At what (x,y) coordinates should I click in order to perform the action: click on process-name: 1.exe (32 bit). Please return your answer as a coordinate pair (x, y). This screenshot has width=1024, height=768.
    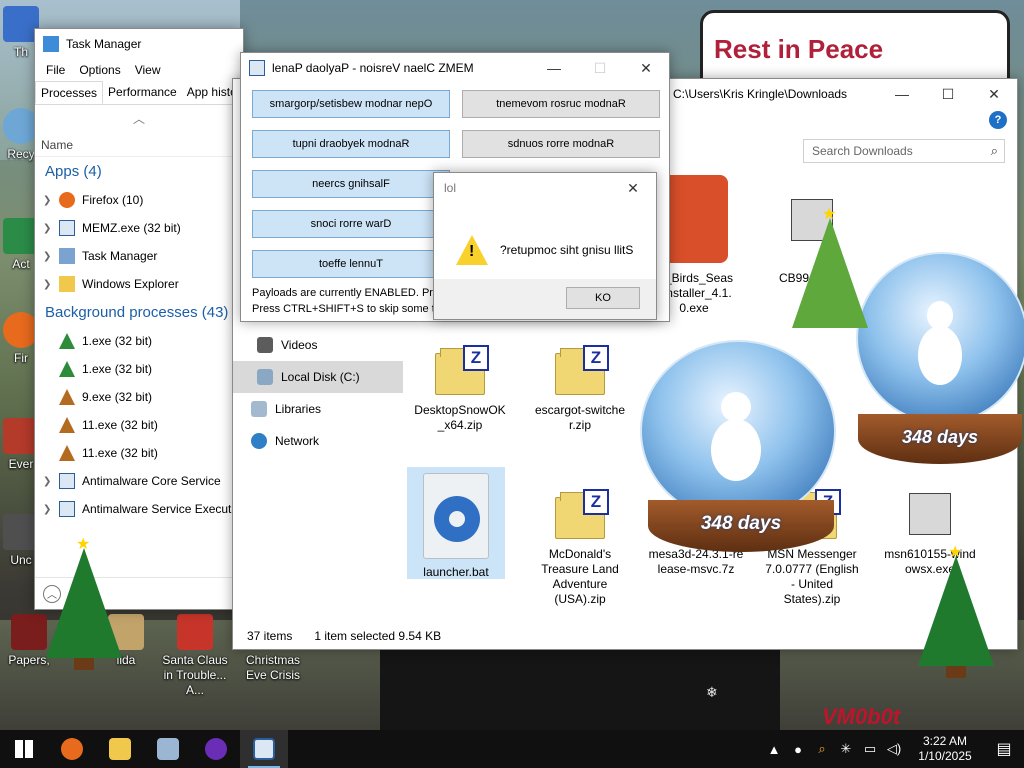
    Looking at the image, I should click on (117, 369).